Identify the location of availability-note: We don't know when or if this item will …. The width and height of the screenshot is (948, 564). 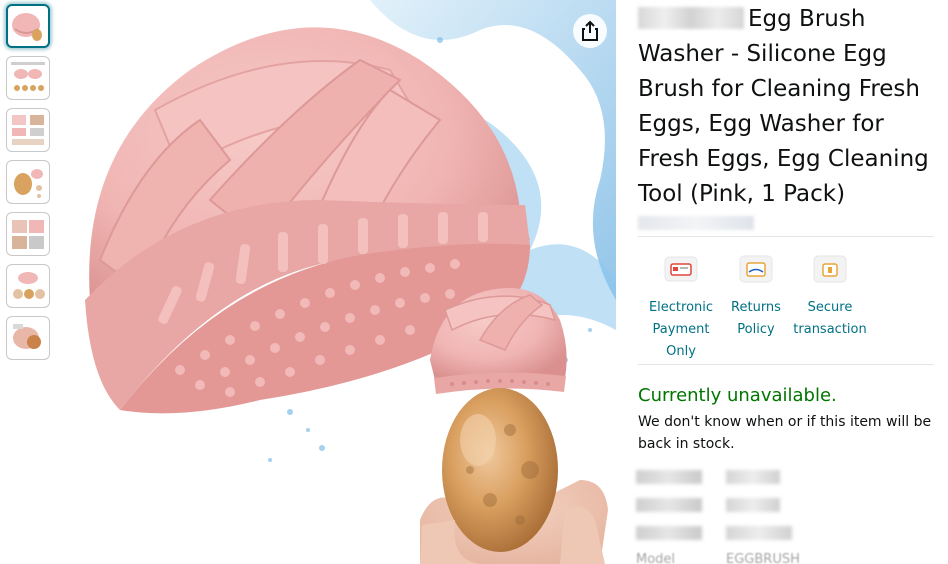
(785, 433).